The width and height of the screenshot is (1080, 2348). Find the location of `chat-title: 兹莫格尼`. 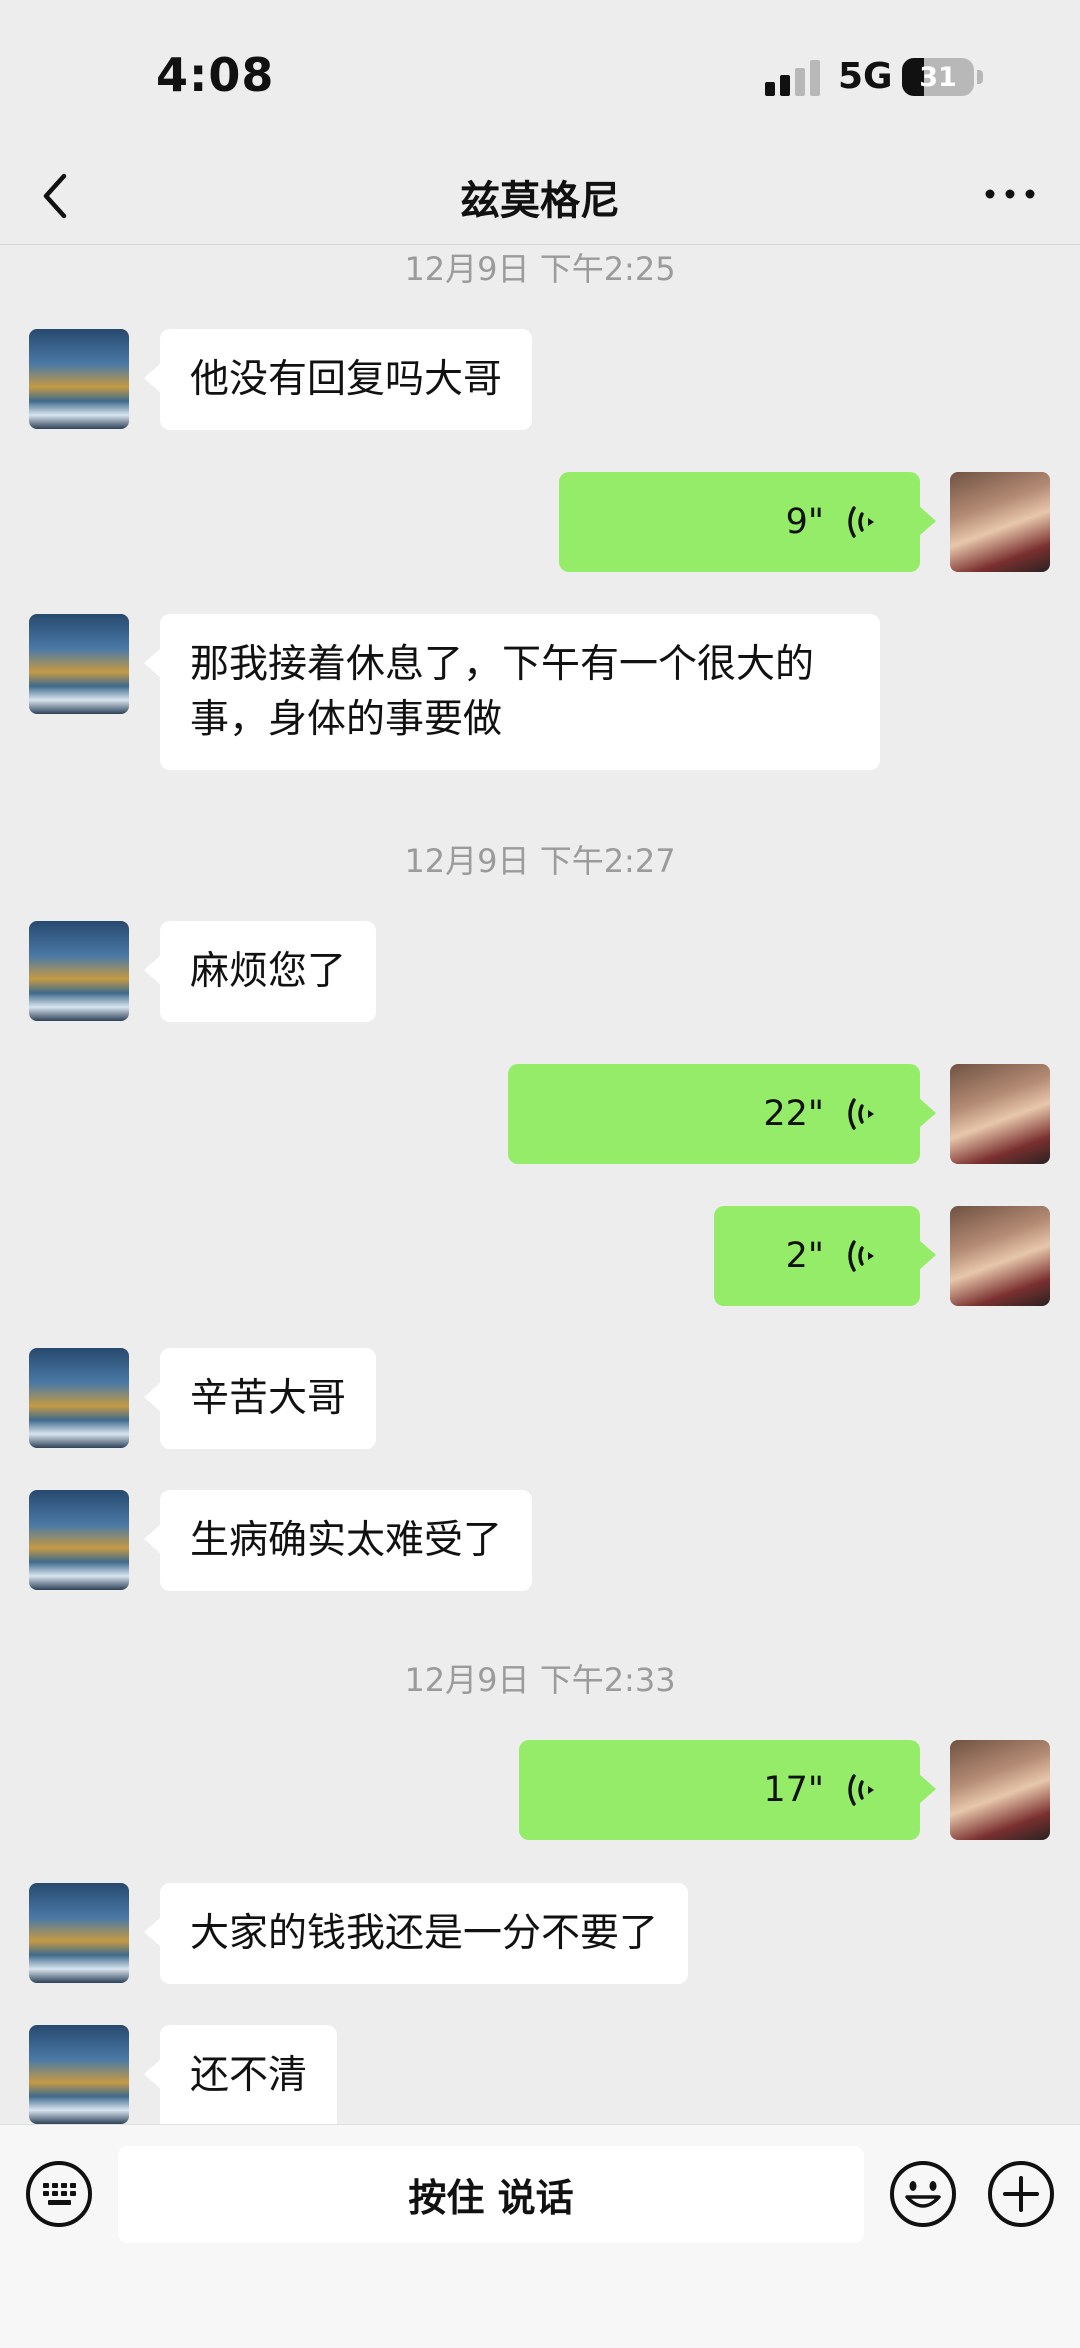

chat-title: 兹莫格尼 is located at coordinates (540, 201).